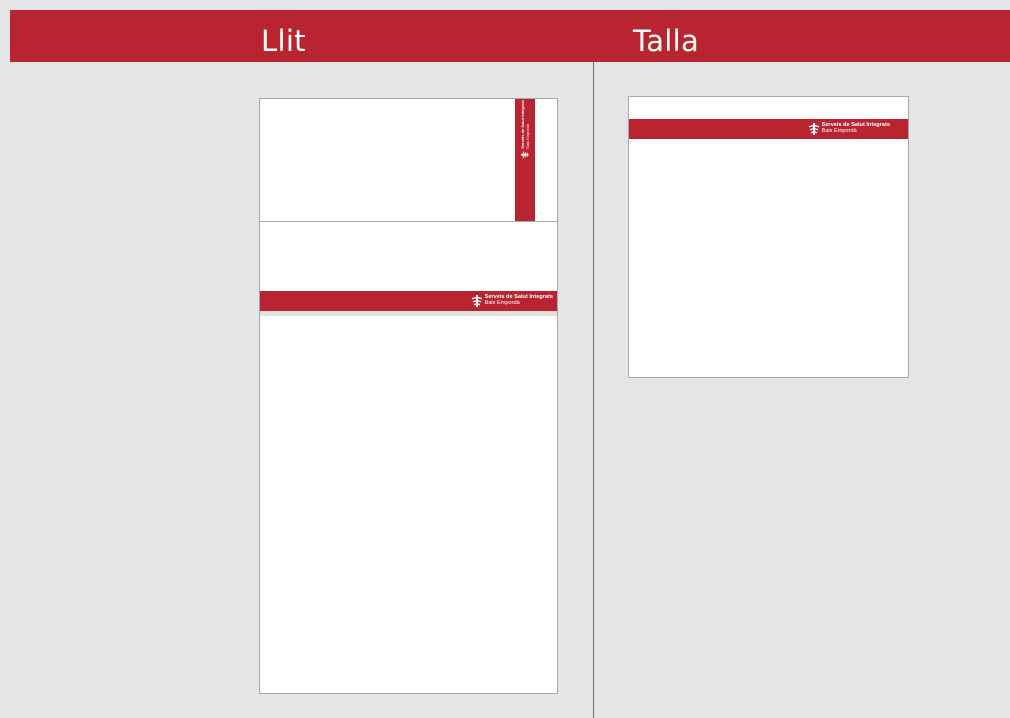  Describe the element at coordinates (768, 129) in the screenshot. I see `talla-towel-band: Serveis de Salut Integrats Baix Empordà` at that location.